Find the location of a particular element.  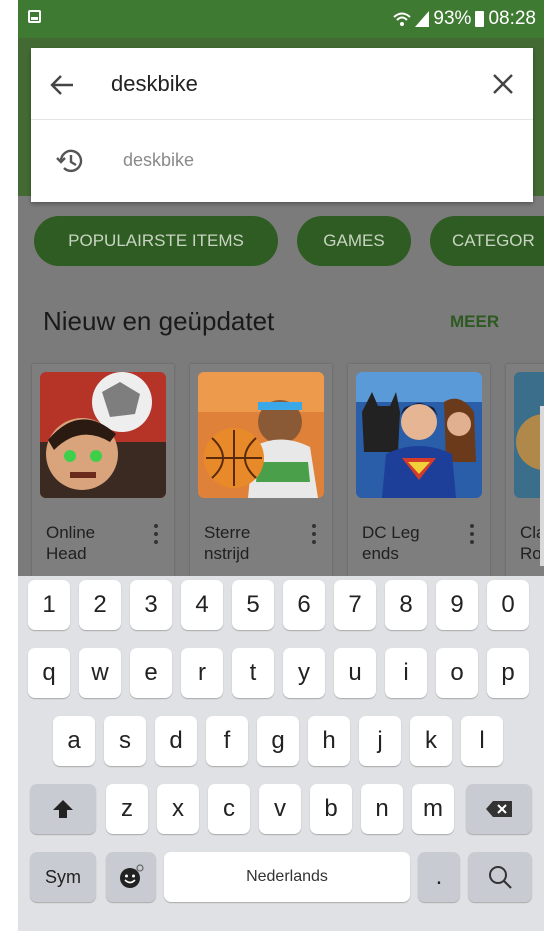

emoji-key is located at coordinates (131, 877).